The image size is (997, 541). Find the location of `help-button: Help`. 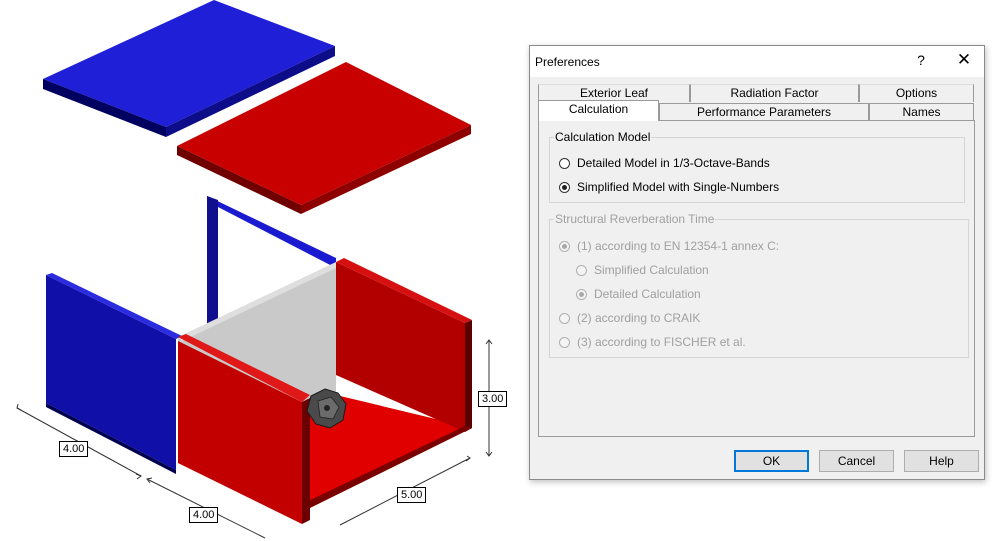

help-button: Help is located at coordinates (941, 461).